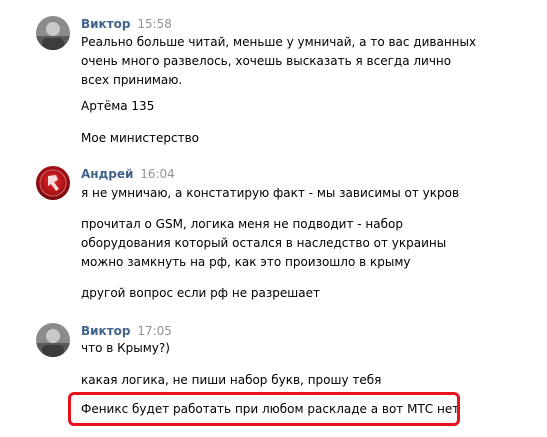  Describe the element at coordinates (118, 106) in the screenshot. I see `message-text: Артёма 135` at that location.